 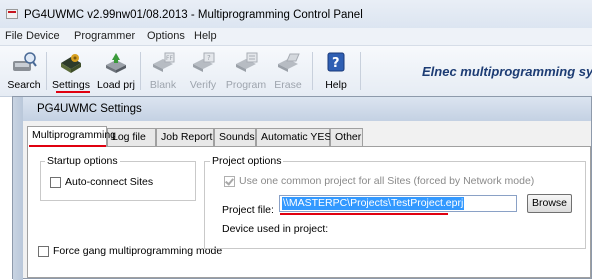 I want to click on browse-button: Browse, so click(x=549, y=203).